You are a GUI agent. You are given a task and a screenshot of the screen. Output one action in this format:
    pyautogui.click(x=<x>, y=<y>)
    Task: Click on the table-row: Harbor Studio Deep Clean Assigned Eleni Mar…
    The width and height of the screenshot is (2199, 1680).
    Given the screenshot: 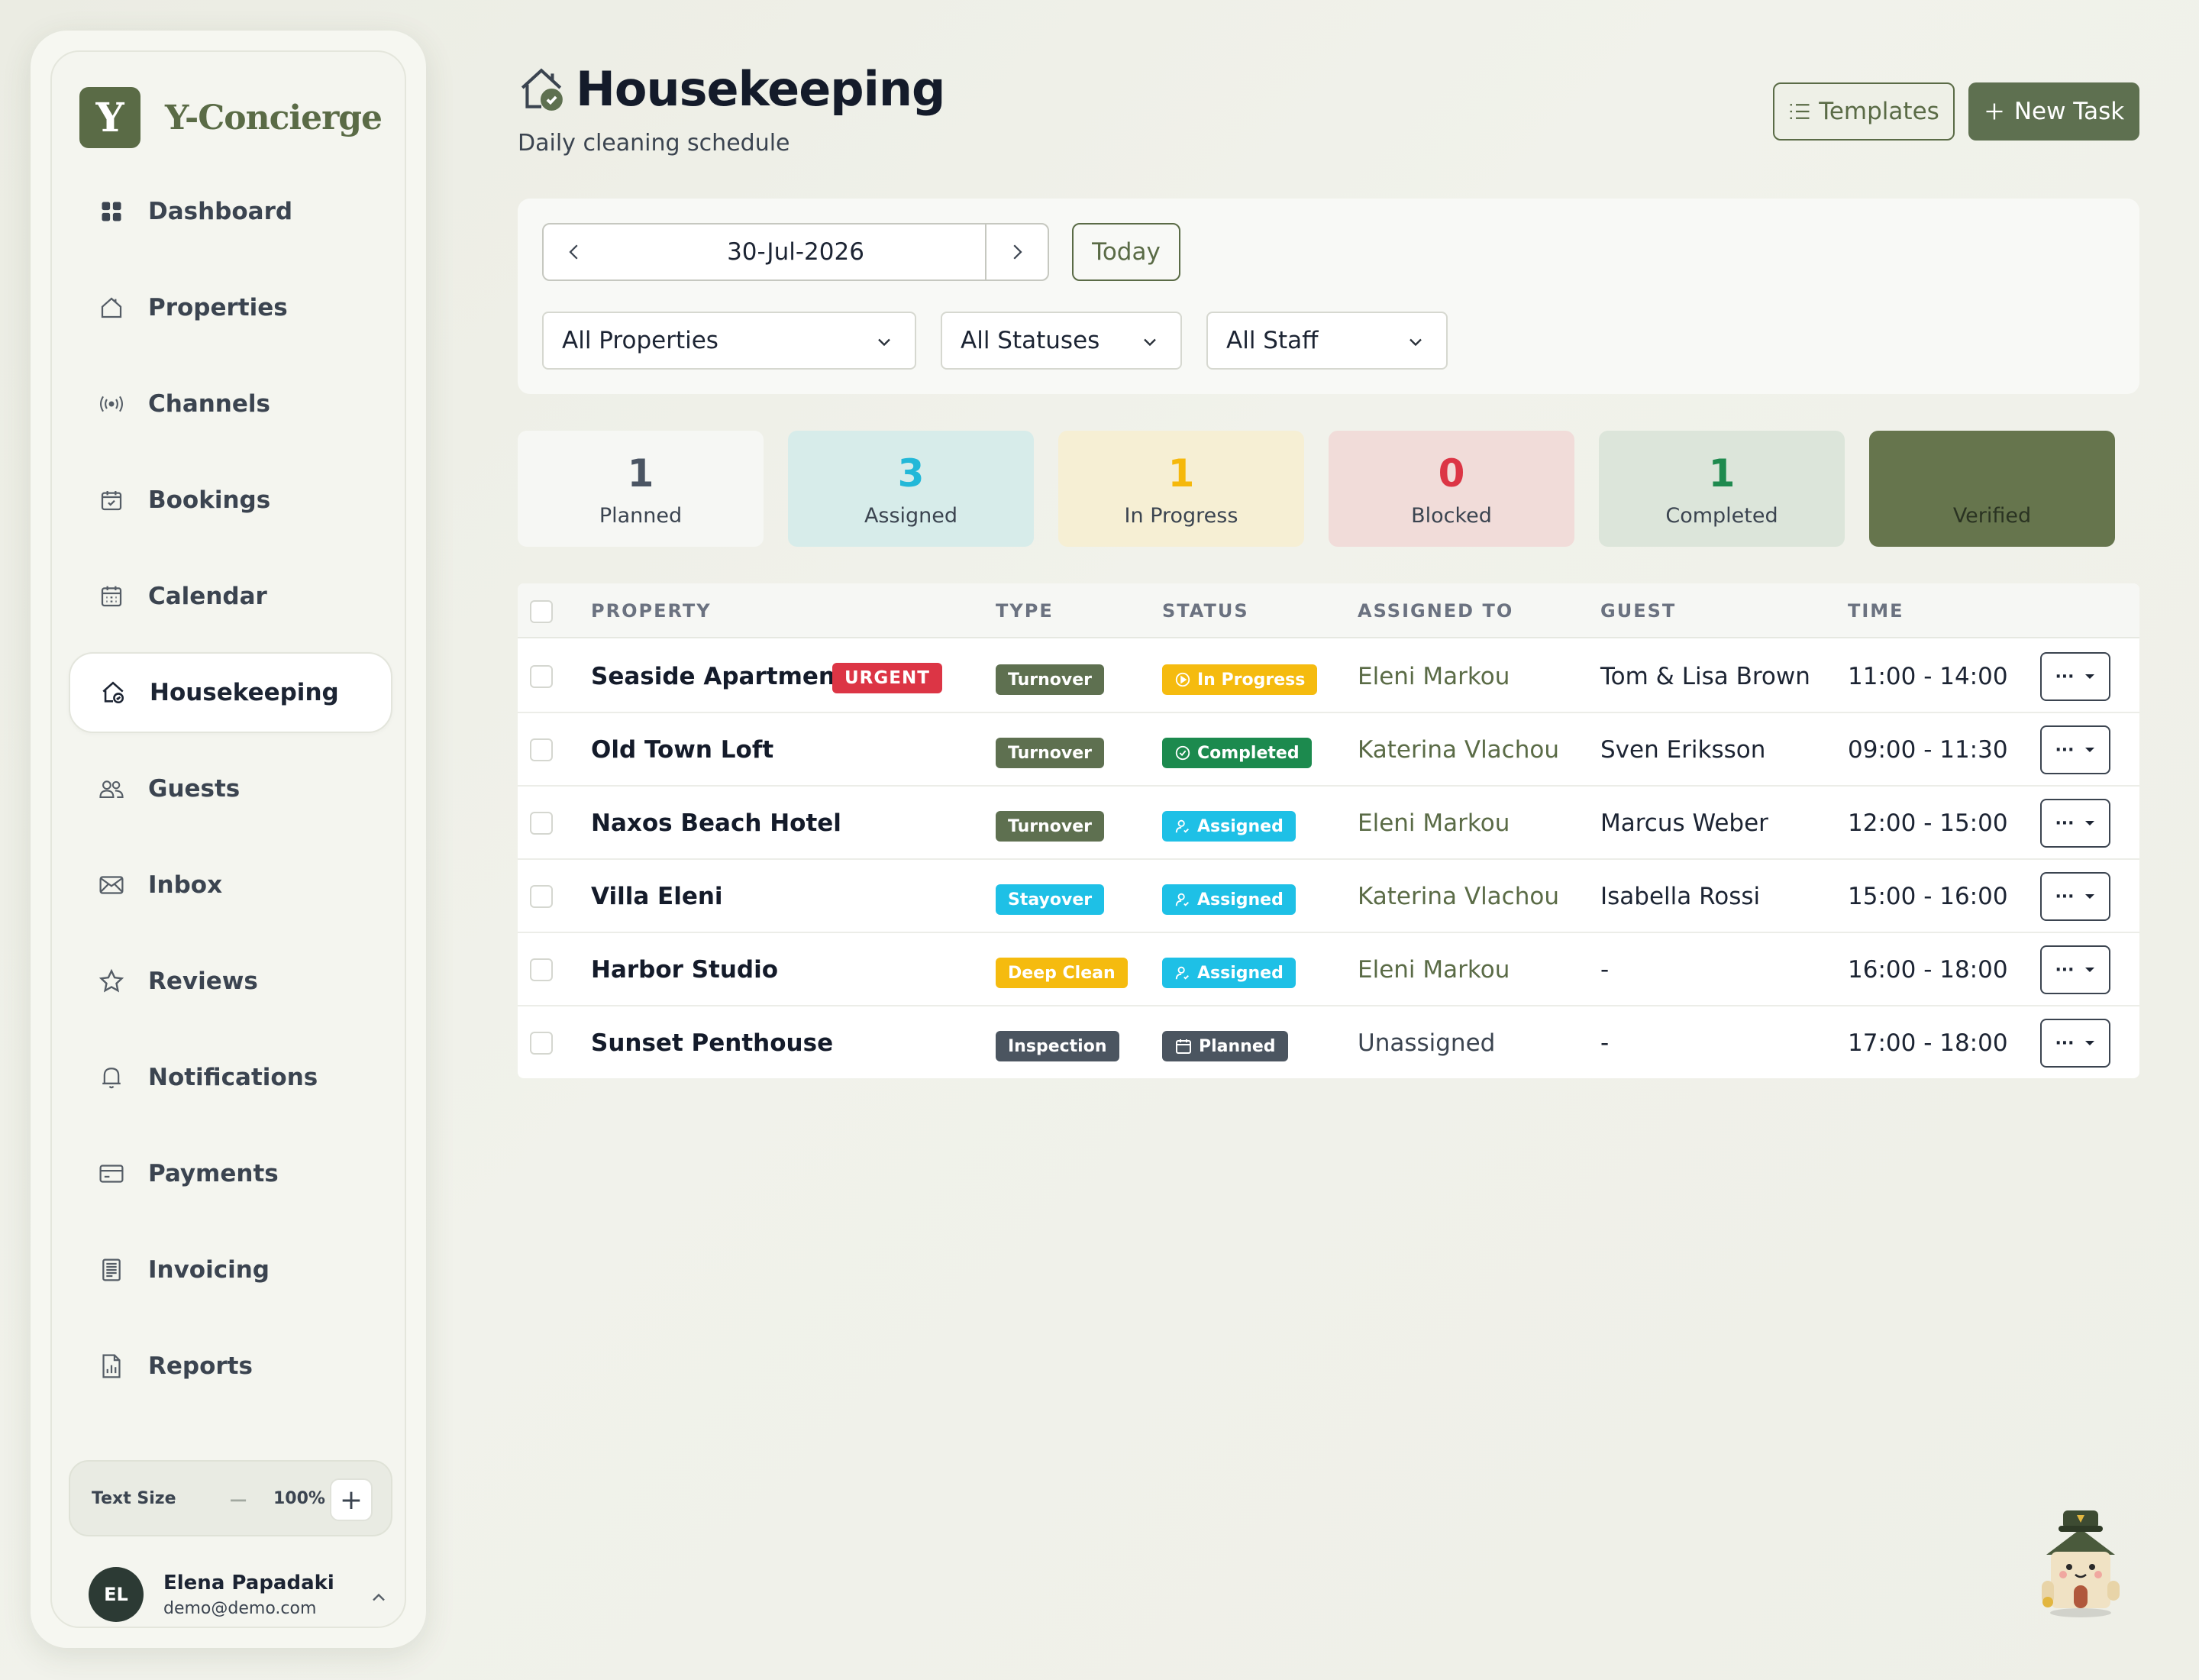 What is the action you would take?
    pyautogui.click(x=1328, y=969)
    